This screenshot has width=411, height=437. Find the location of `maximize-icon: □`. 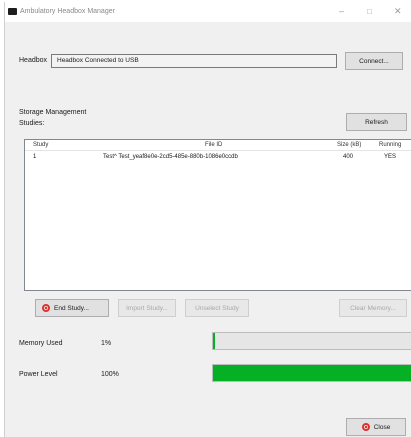

maximize-icon: □ is located at coordinates (369, 11).